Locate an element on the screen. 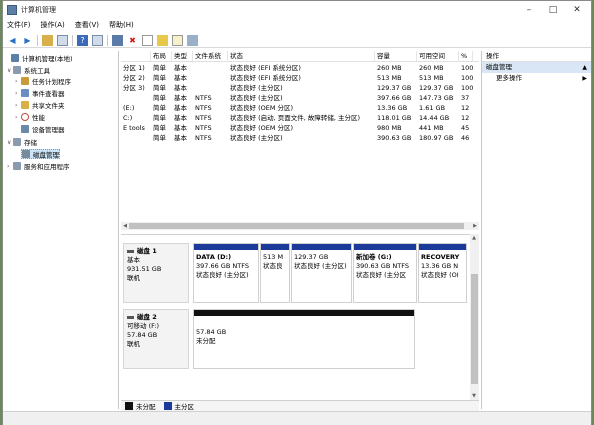 This screenshot has width=594, height=425. column-header-type: 类型 is located at coordinates (182, 56).